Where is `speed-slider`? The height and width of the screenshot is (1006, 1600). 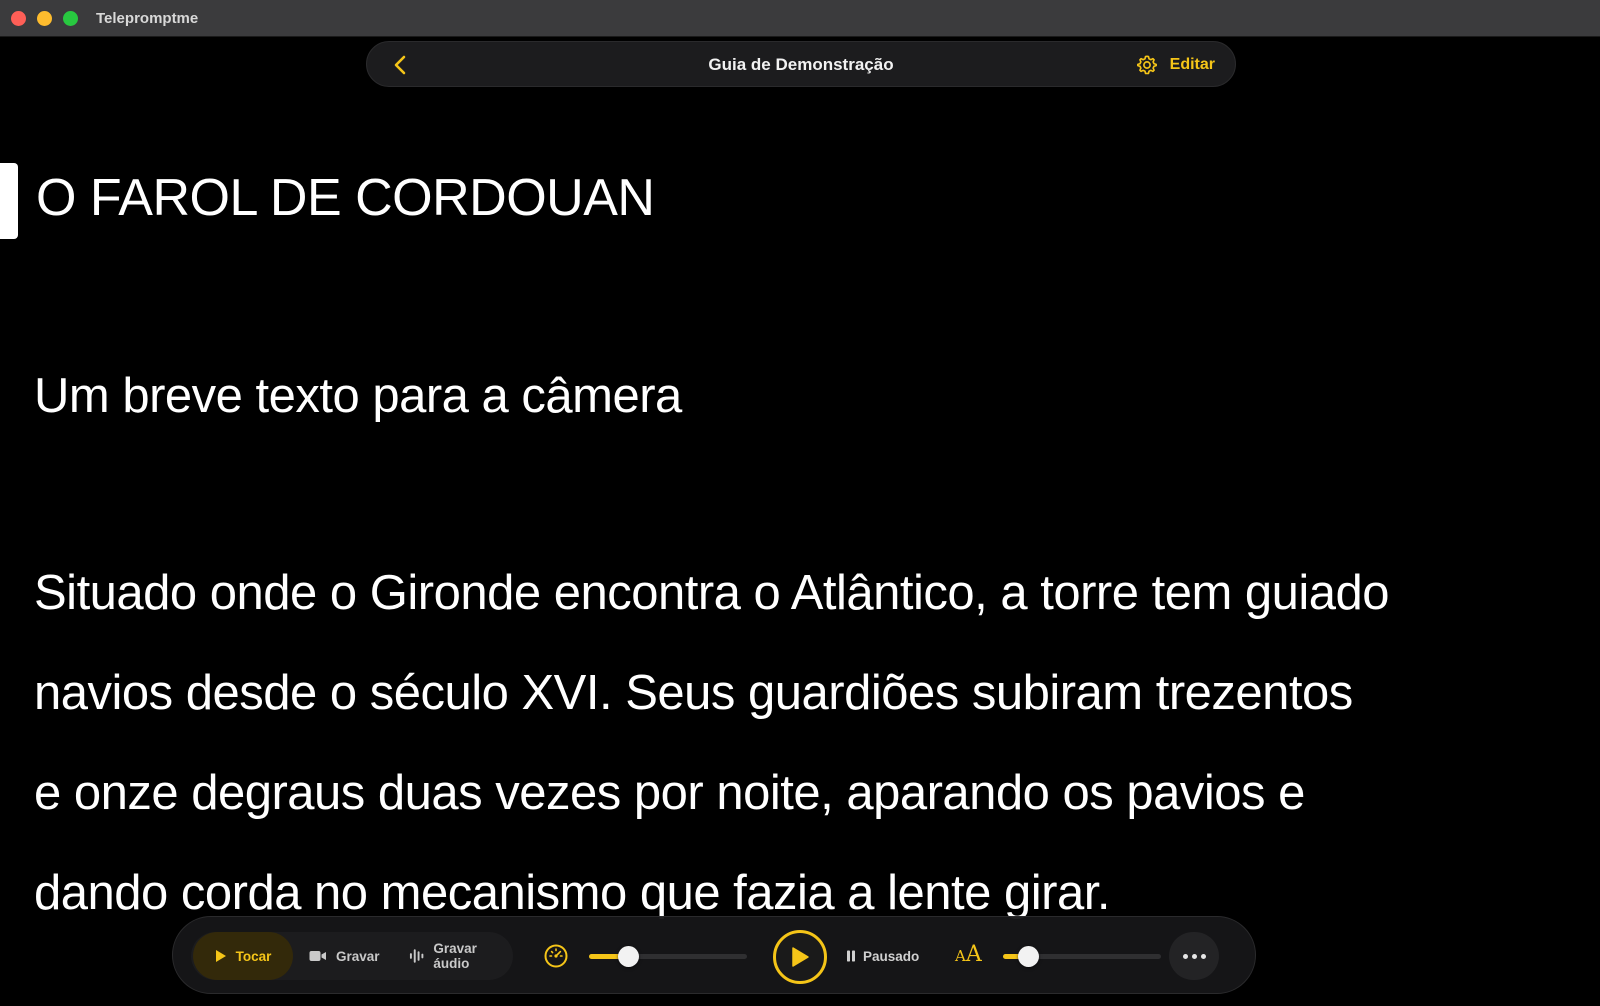 speed-slider is located at coordinates (668, 956).